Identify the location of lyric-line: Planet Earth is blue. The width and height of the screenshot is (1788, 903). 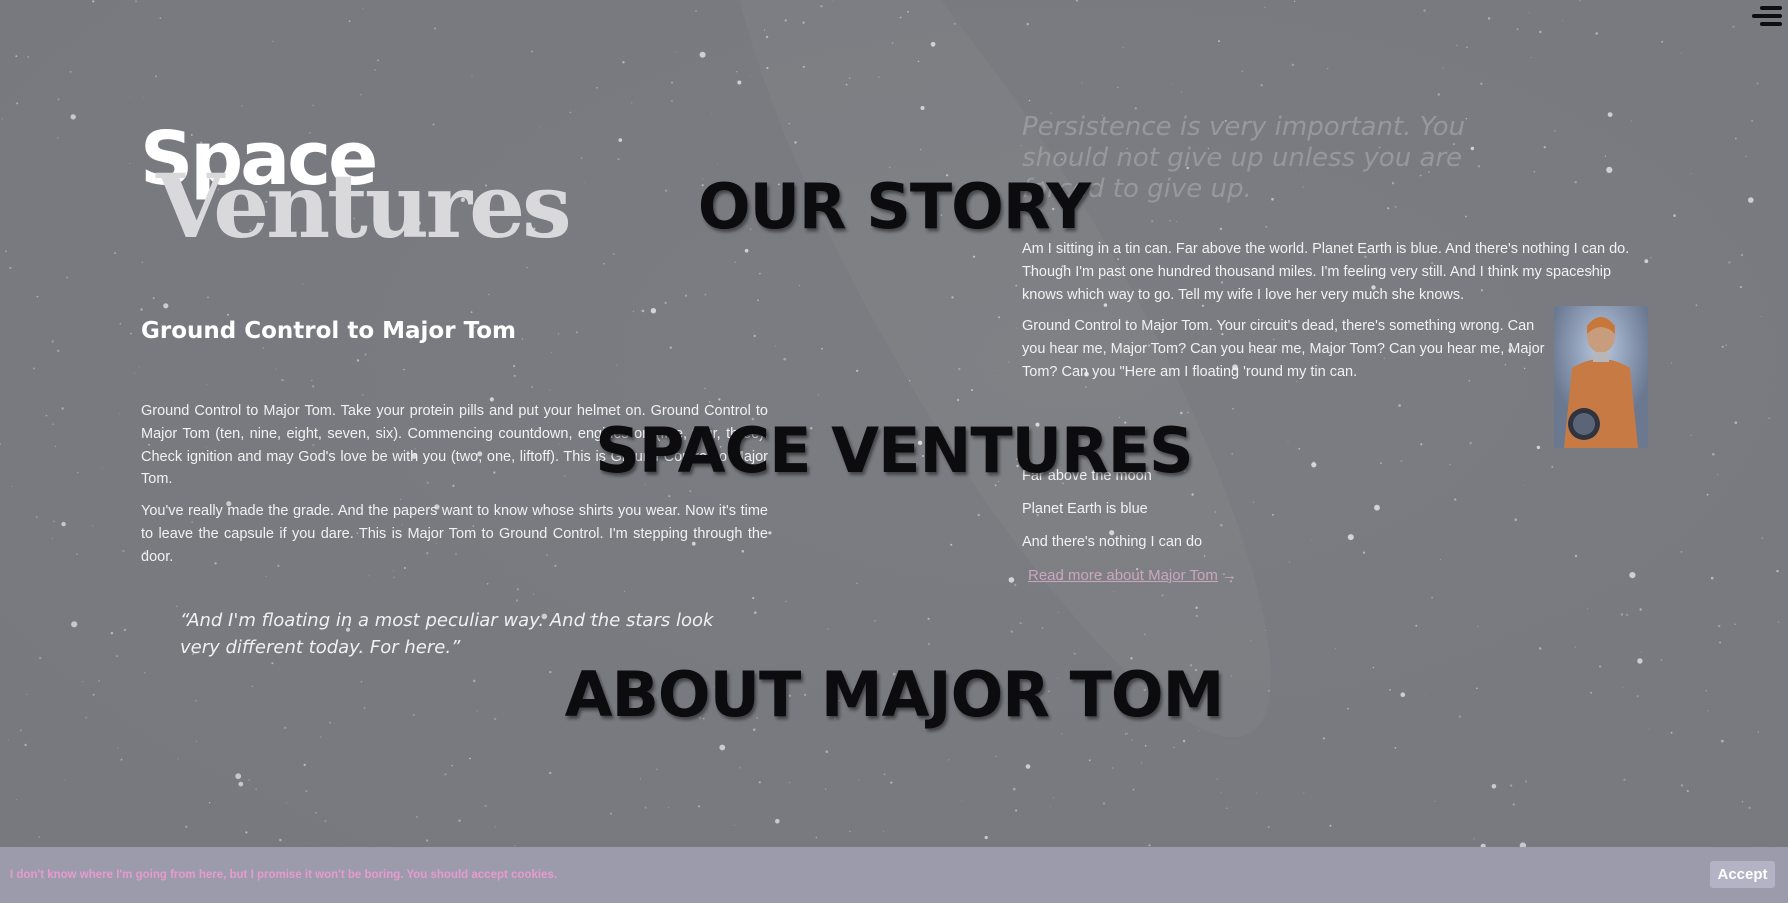
(1085, 509).